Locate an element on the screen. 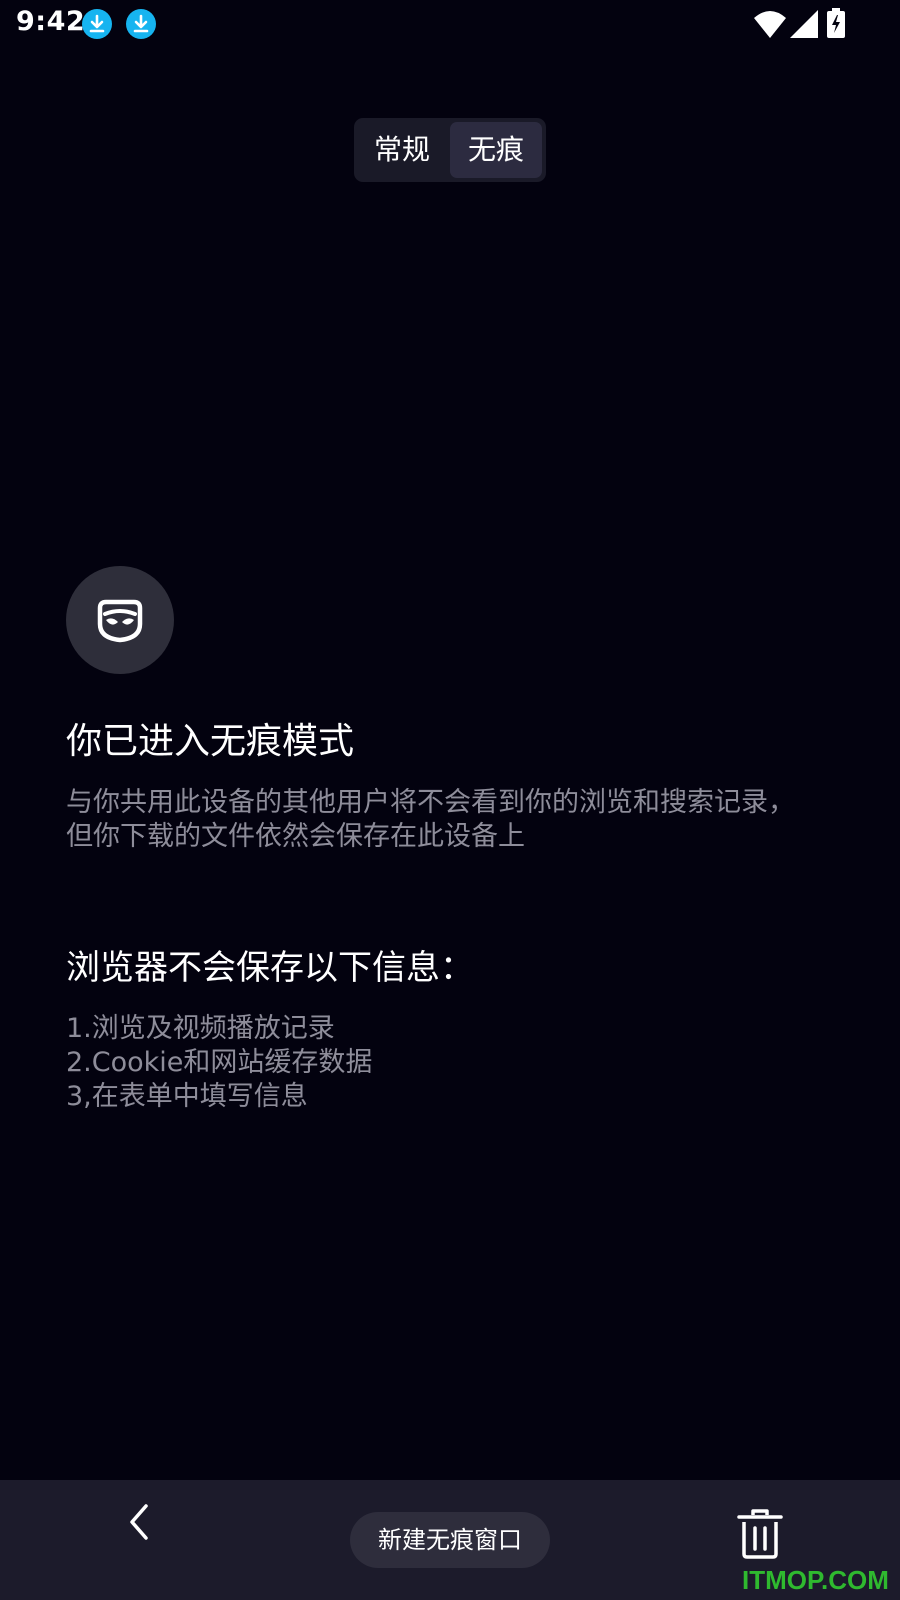 This screenshot has width=900, height=1600. list-item: 3,在表单中填写信息 is located at coordinates (187, 1096).